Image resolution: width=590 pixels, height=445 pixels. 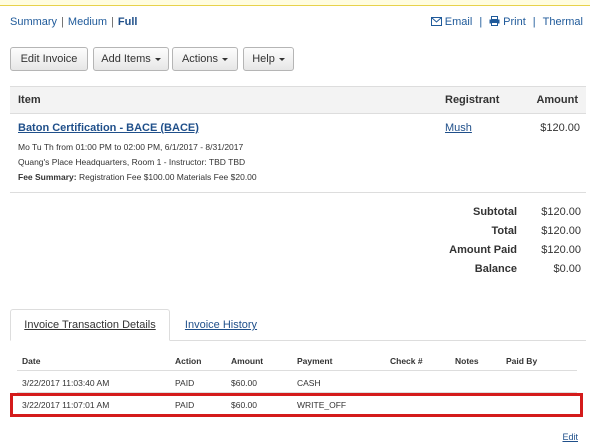 I want to click on item-table-header: Item Registrant Amount, so click(x=298, y=100).